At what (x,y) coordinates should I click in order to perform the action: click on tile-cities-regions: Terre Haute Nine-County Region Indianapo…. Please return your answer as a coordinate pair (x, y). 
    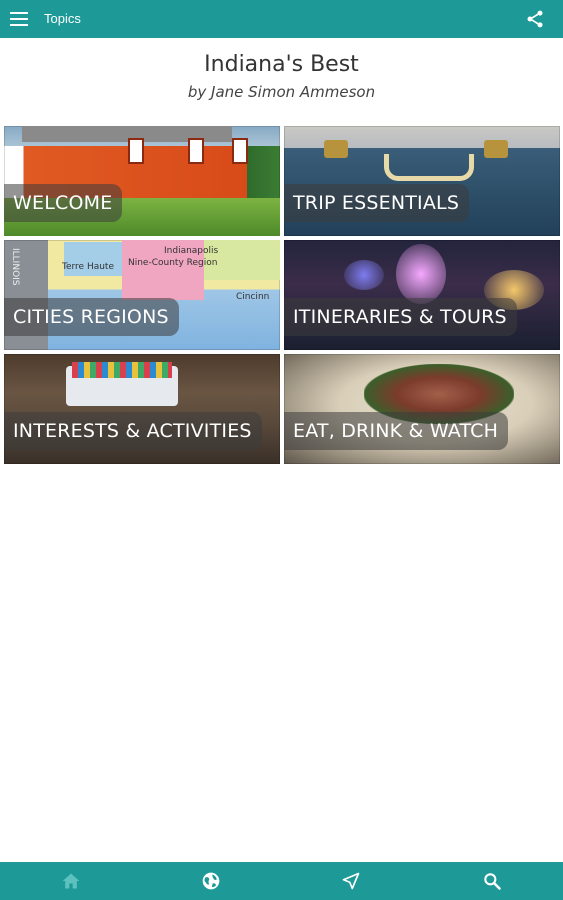
    Looking at the image, I should click on (142, 295).